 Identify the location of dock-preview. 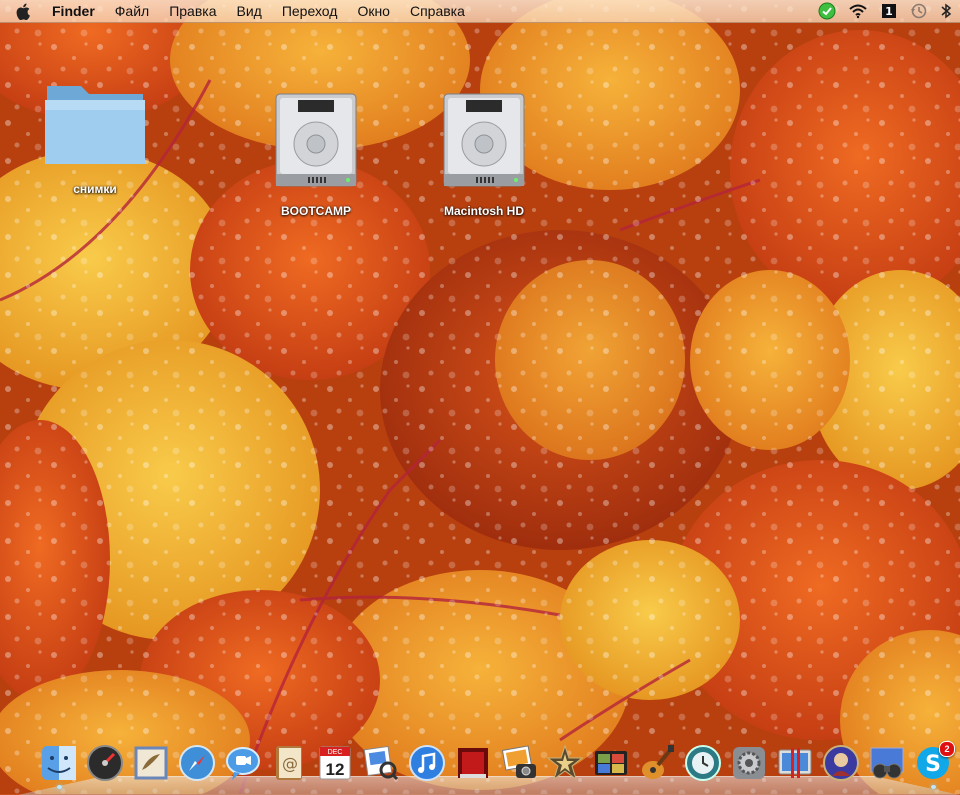
(381, 763).